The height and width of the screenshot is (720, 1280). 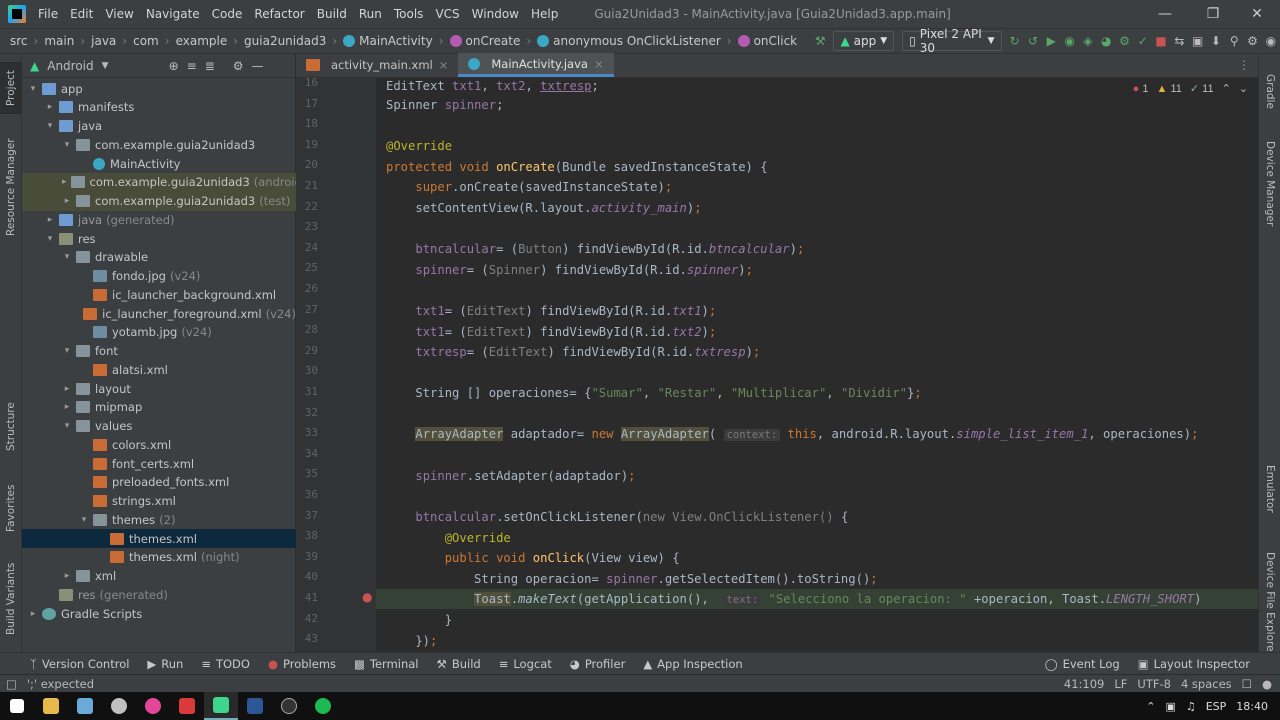 What do you see at coordinates (1269, 91) in the screenshot?
I see `tab-gradle: Gradle` at bounding box center [1269, 91].